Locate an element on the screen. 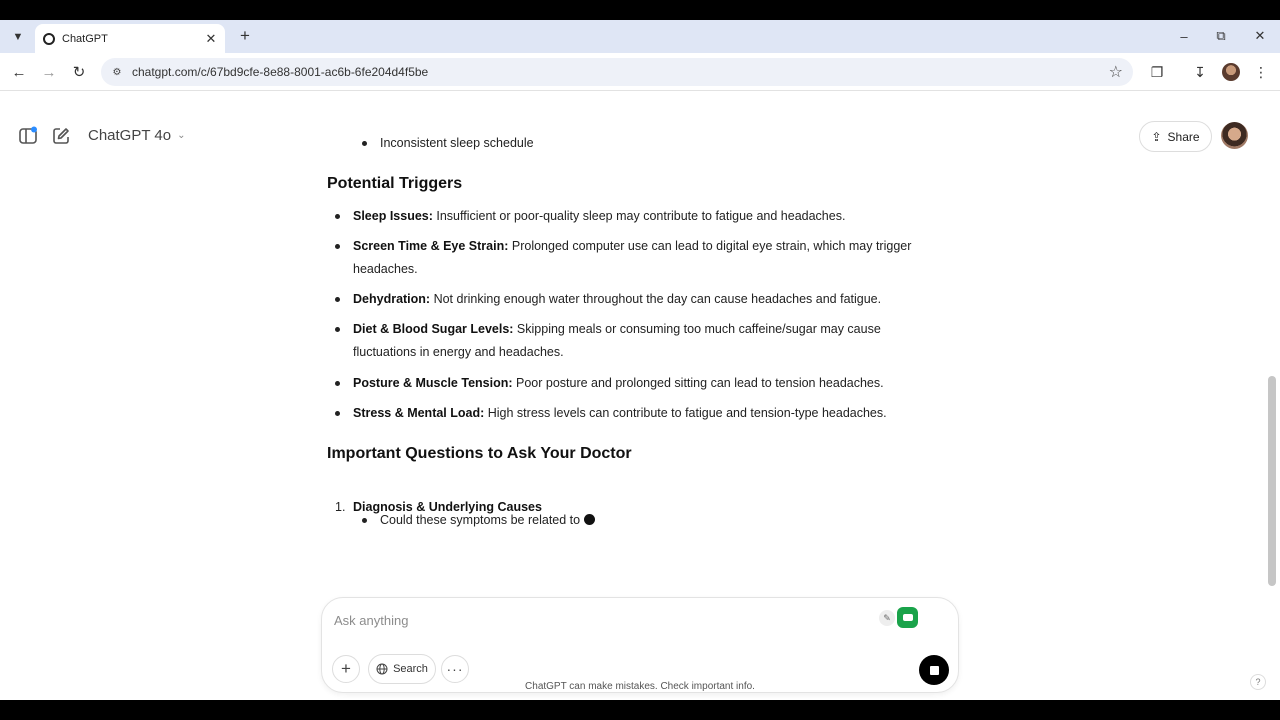 The height and width of the screenshot is (720, 1280). search-button: Search is located at coordinates (402, 669).